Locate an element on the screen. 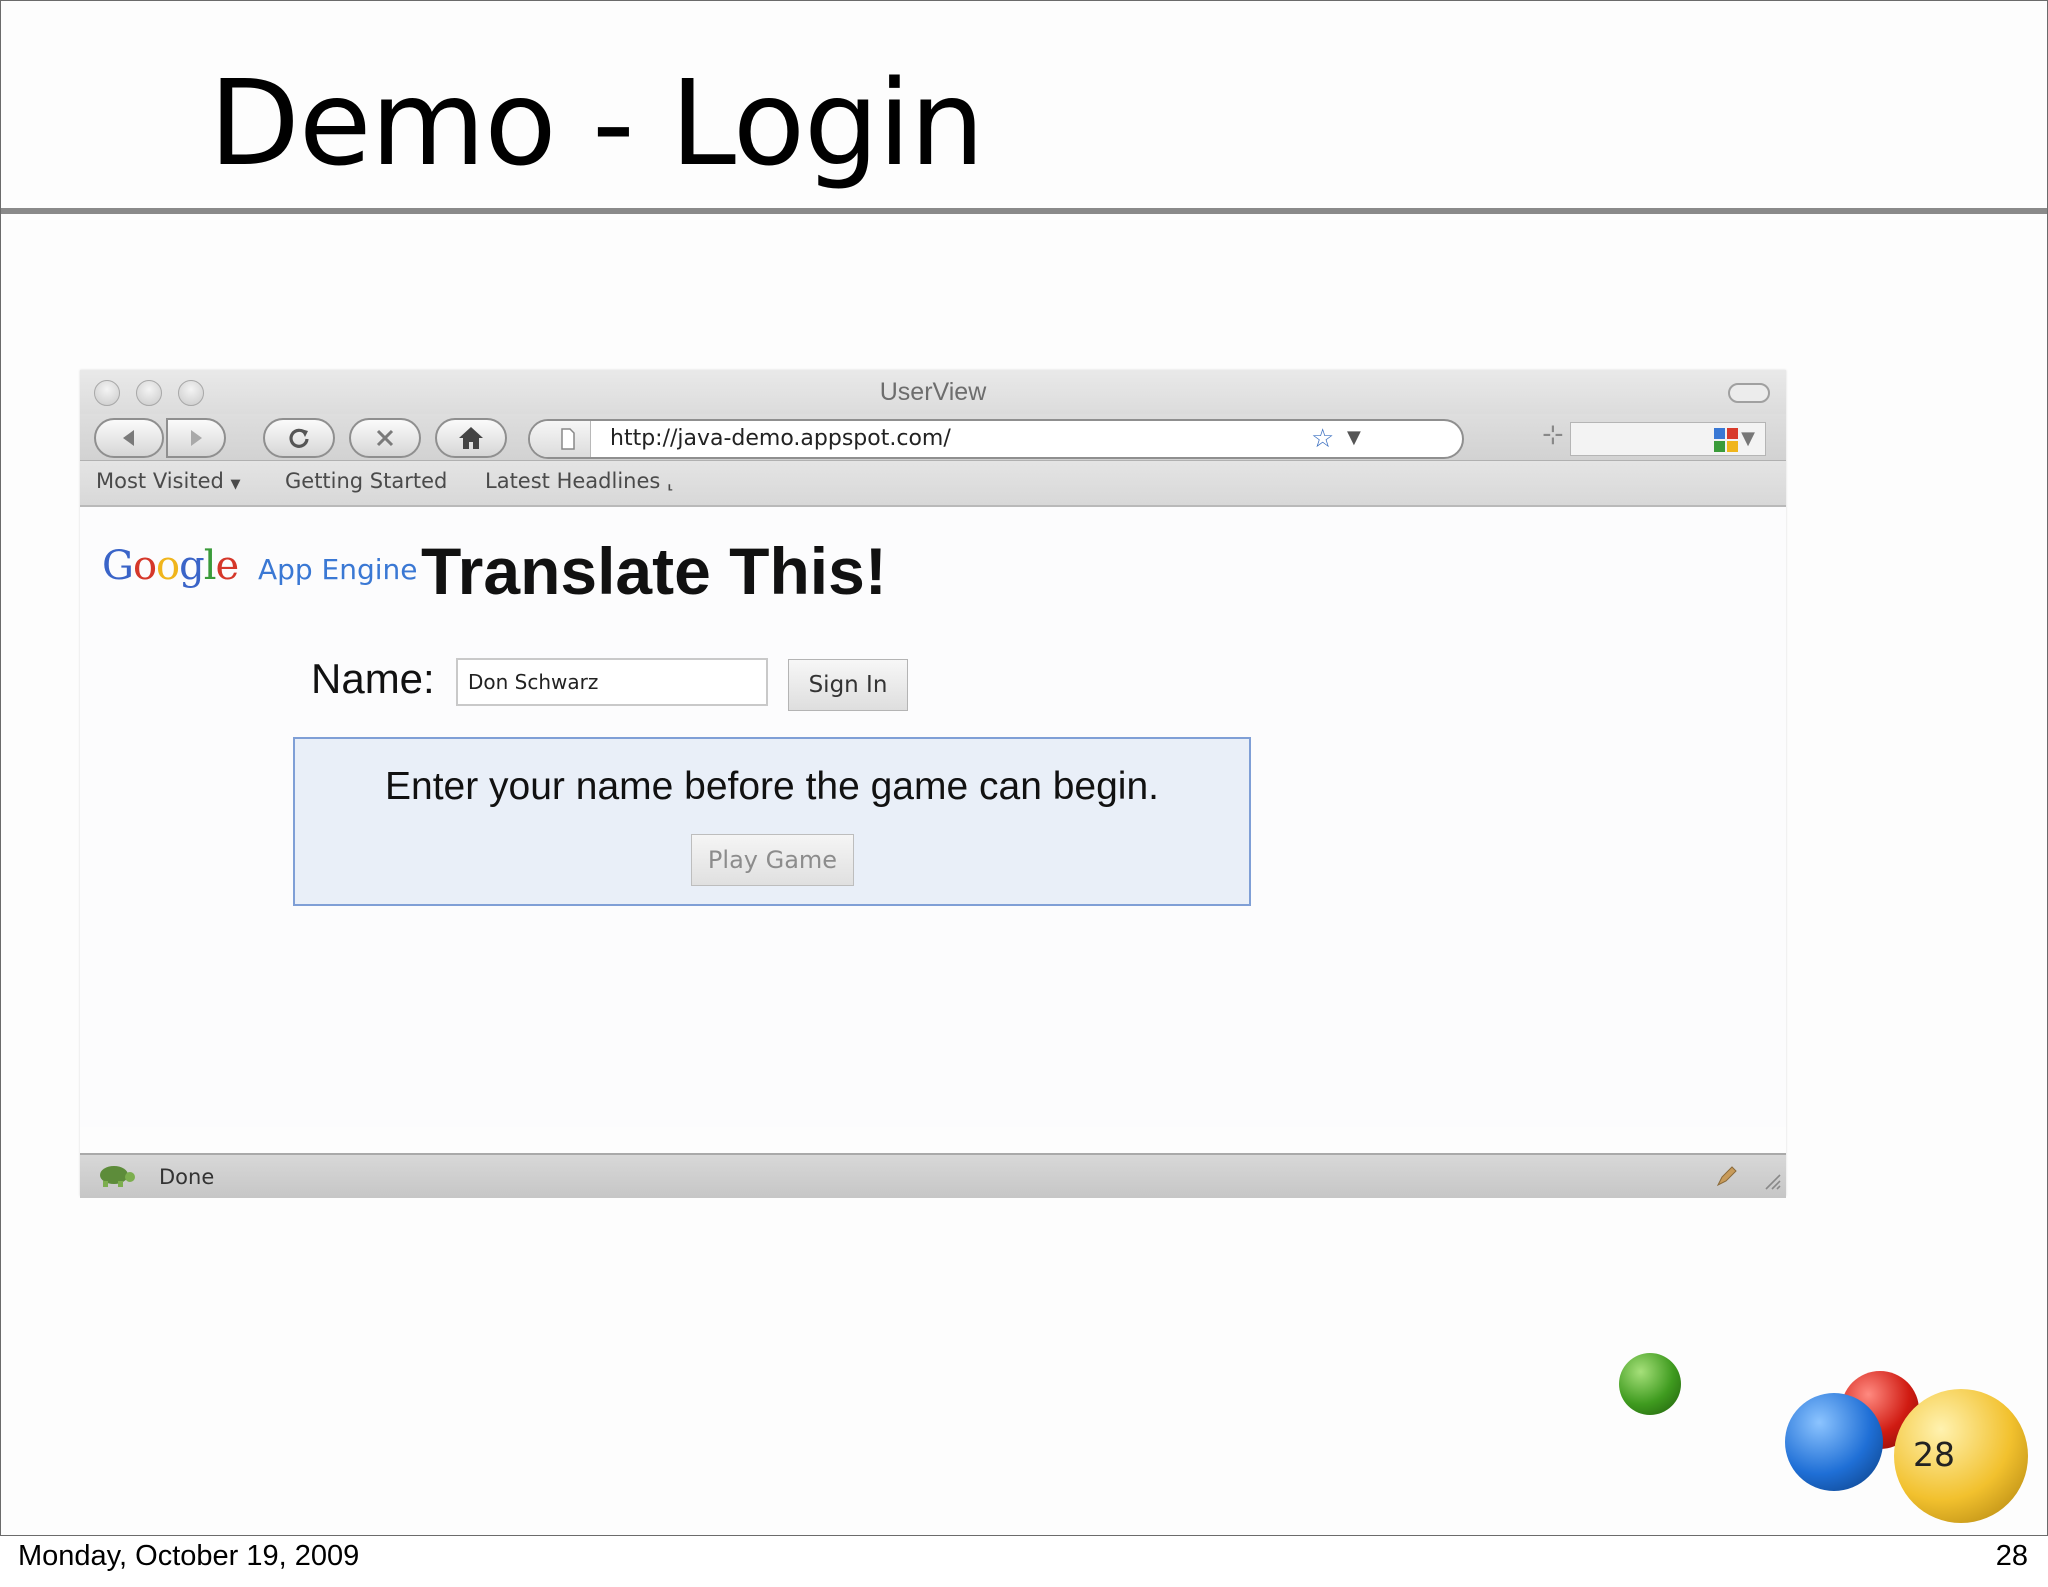  logo-app-engine: App Engine is located at coordinates (337, 569).